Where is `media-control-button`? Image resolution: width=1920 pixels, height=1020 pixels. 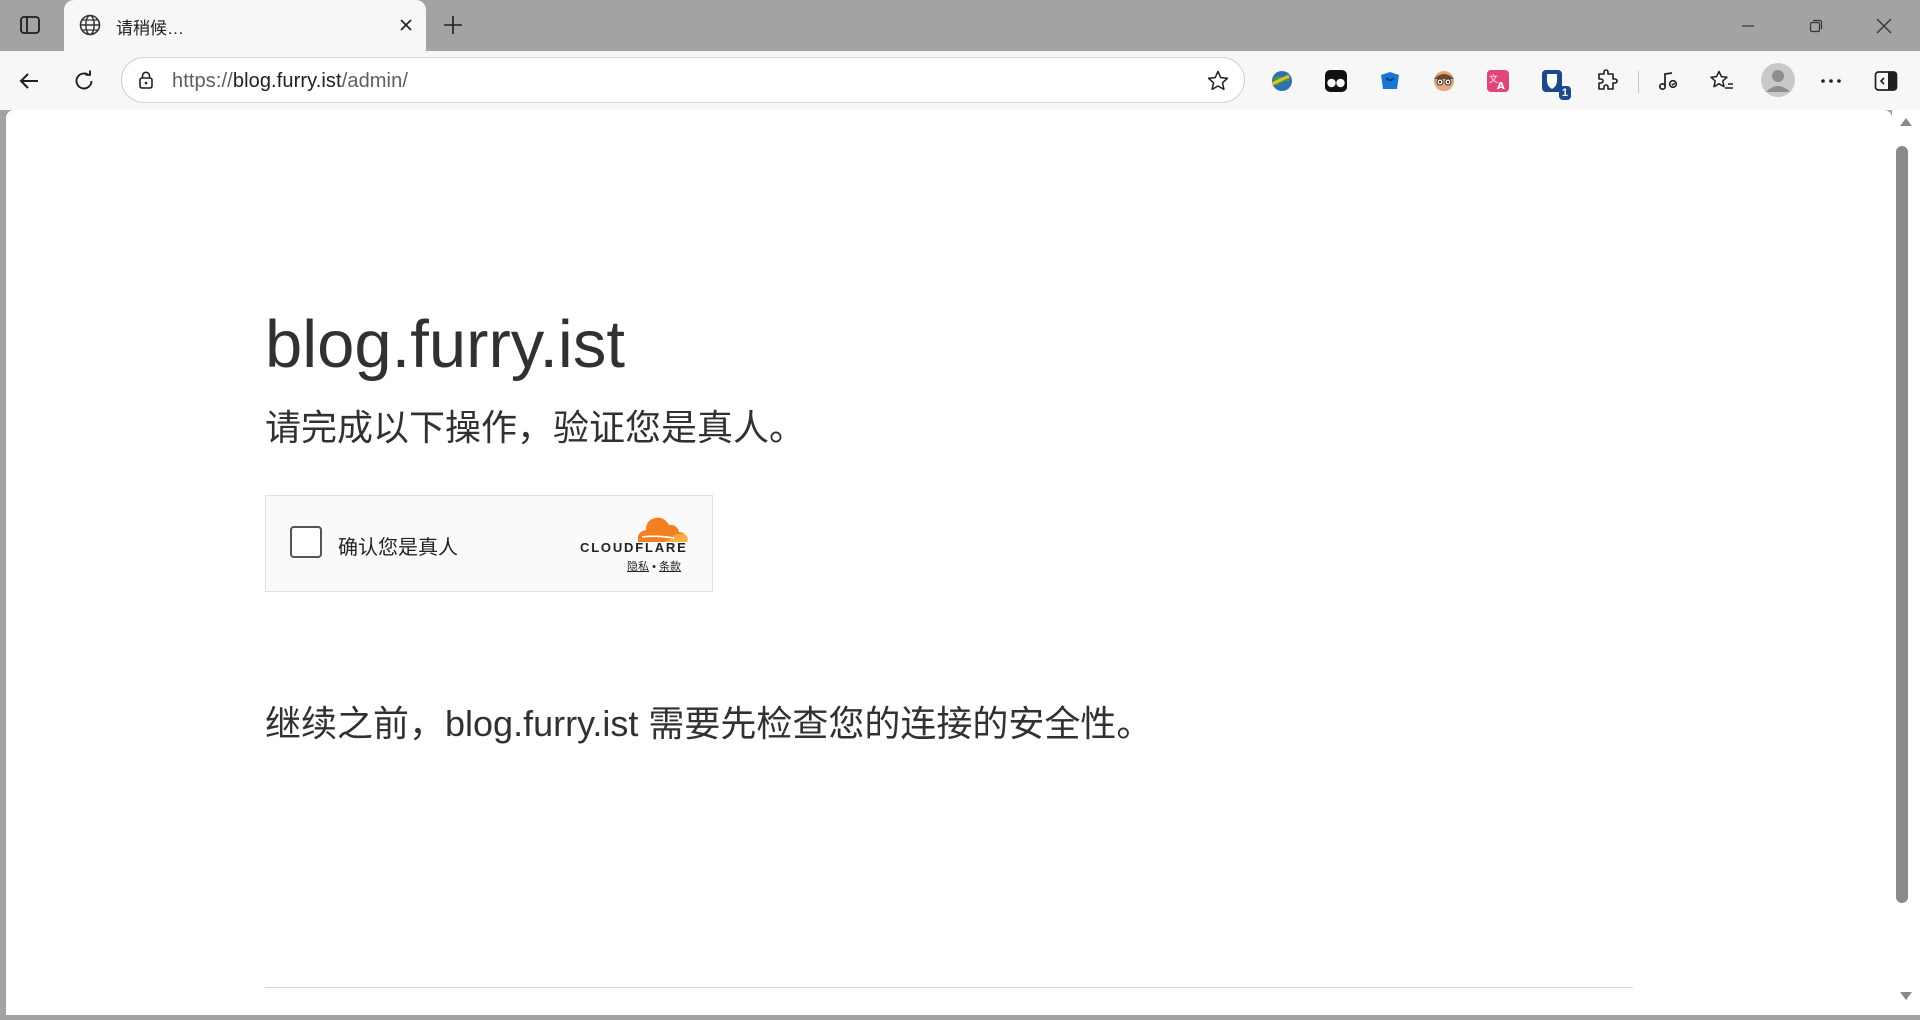 media-control-button is located at coordinates (1668, 81).